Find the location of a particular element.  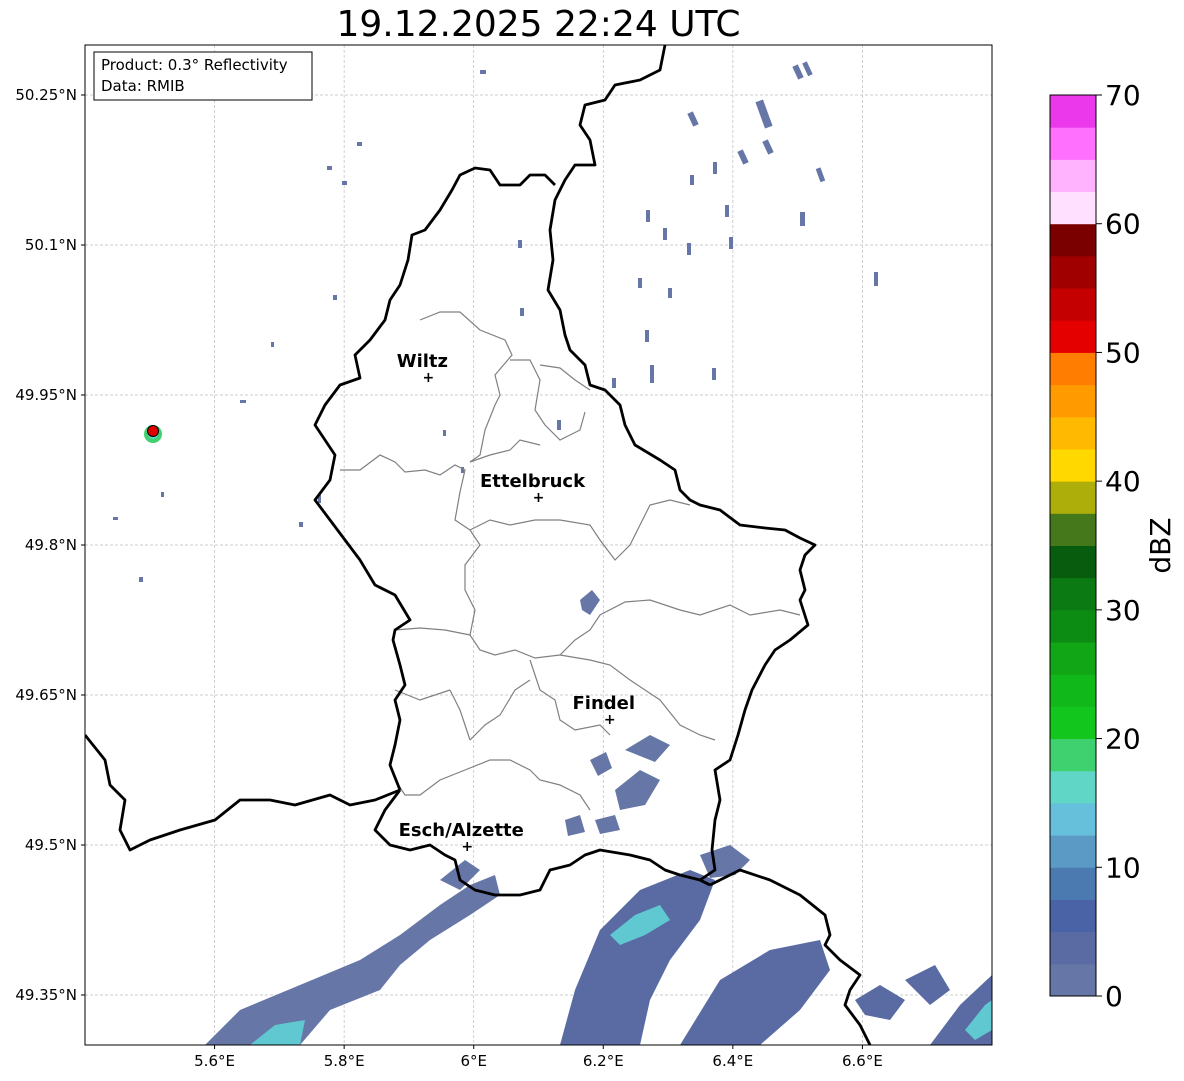

info-product: Product: 0.3° Reflectivity is located at coordinates (194, 65).